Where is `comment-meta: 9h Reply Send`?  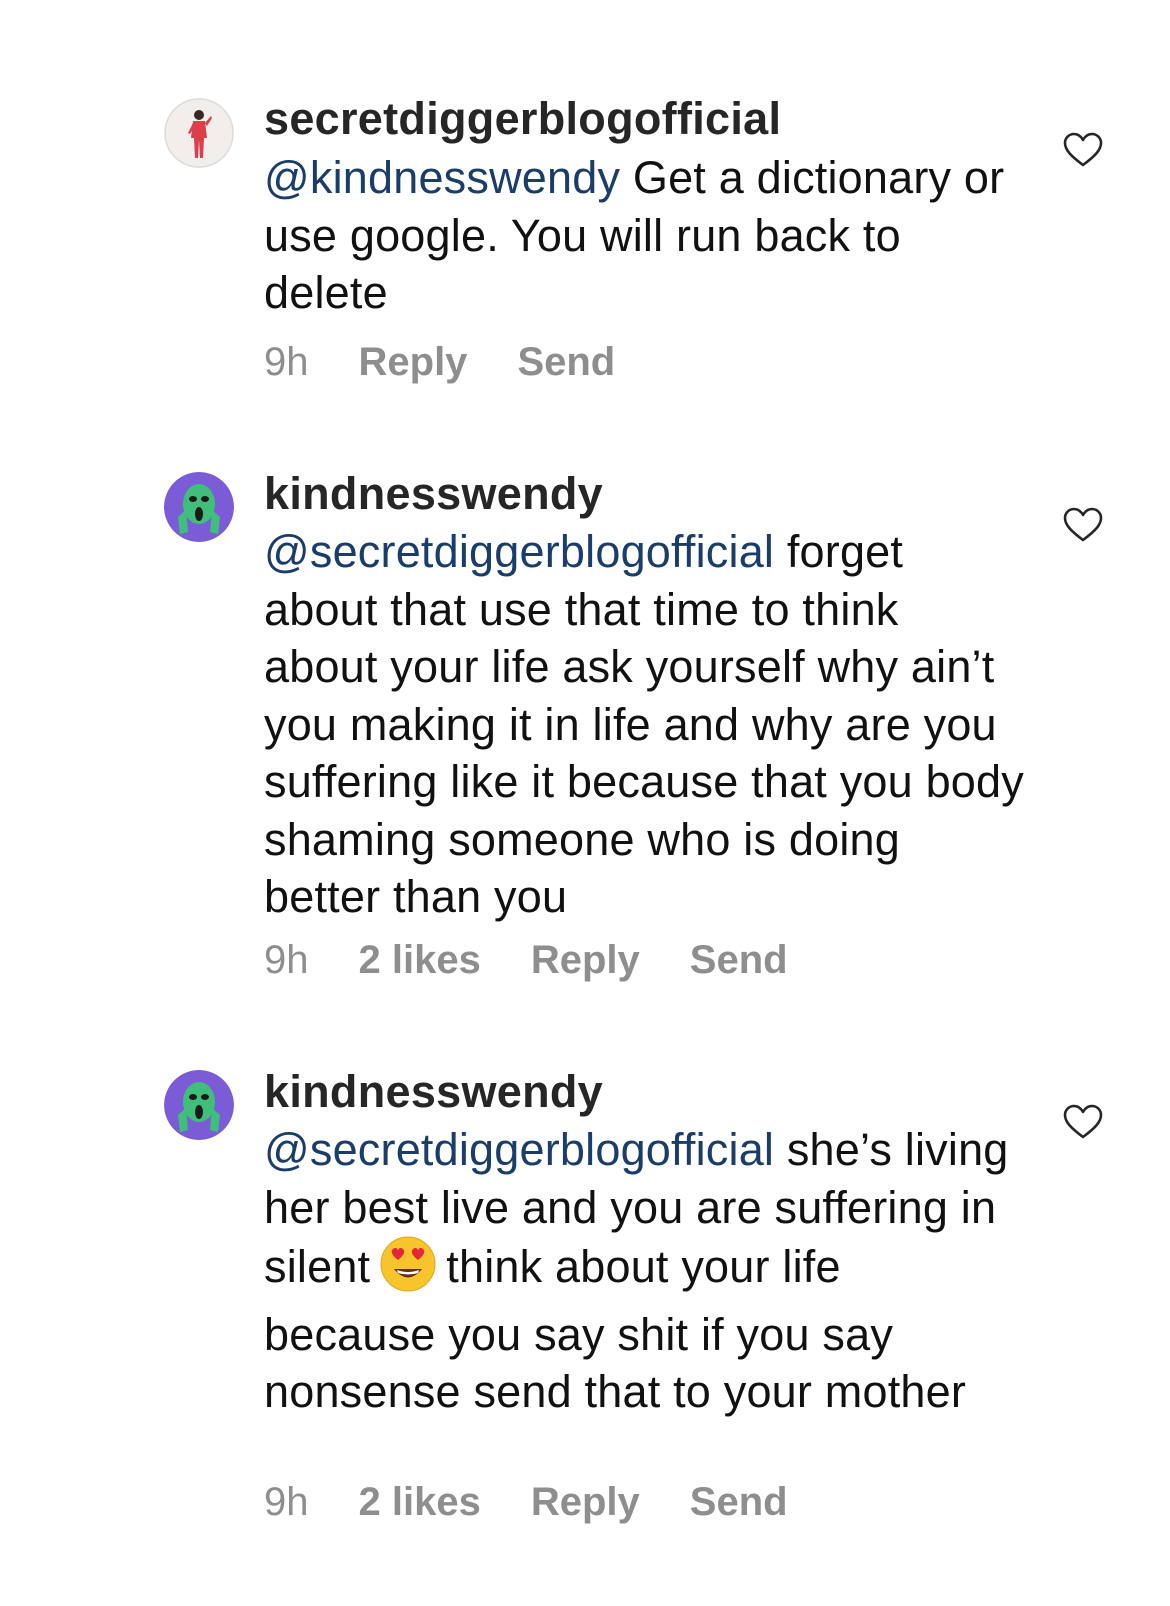
comment-meta: 9h Reply Send is located at coordinates (439, 362).